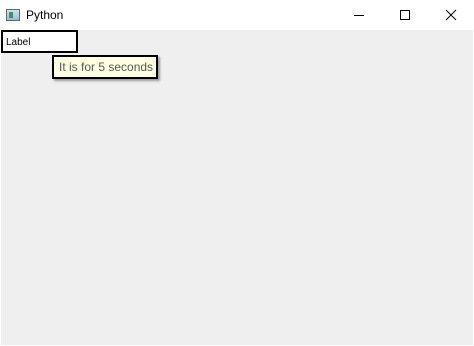 The width and height of the screenshot is (474, 346). I want to click on maximize-icon, so click(405, 15).